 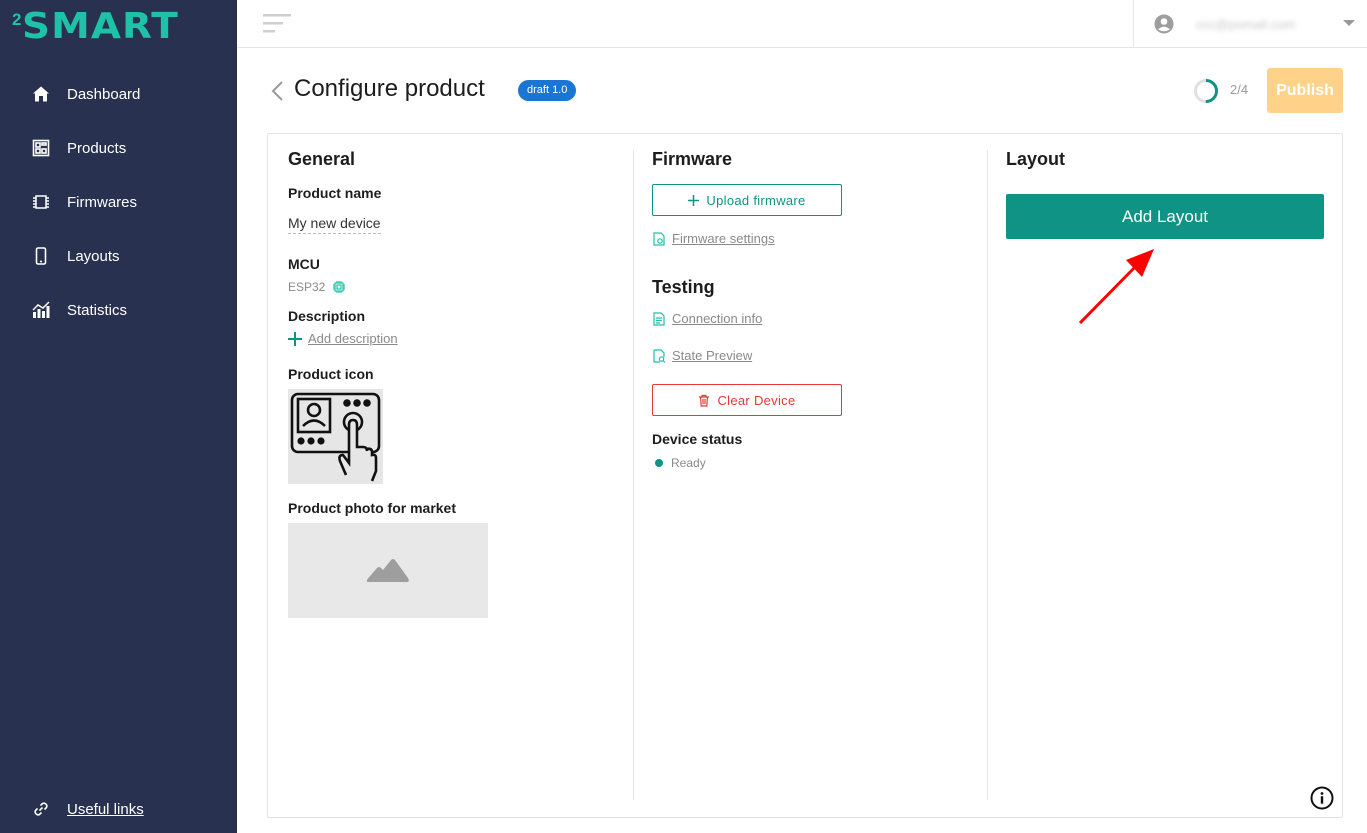 What do you see at coordinates (97, 310) in the screenshot?
I see `sidebar-item-label: Statistics` at bounding box center [97, 310].